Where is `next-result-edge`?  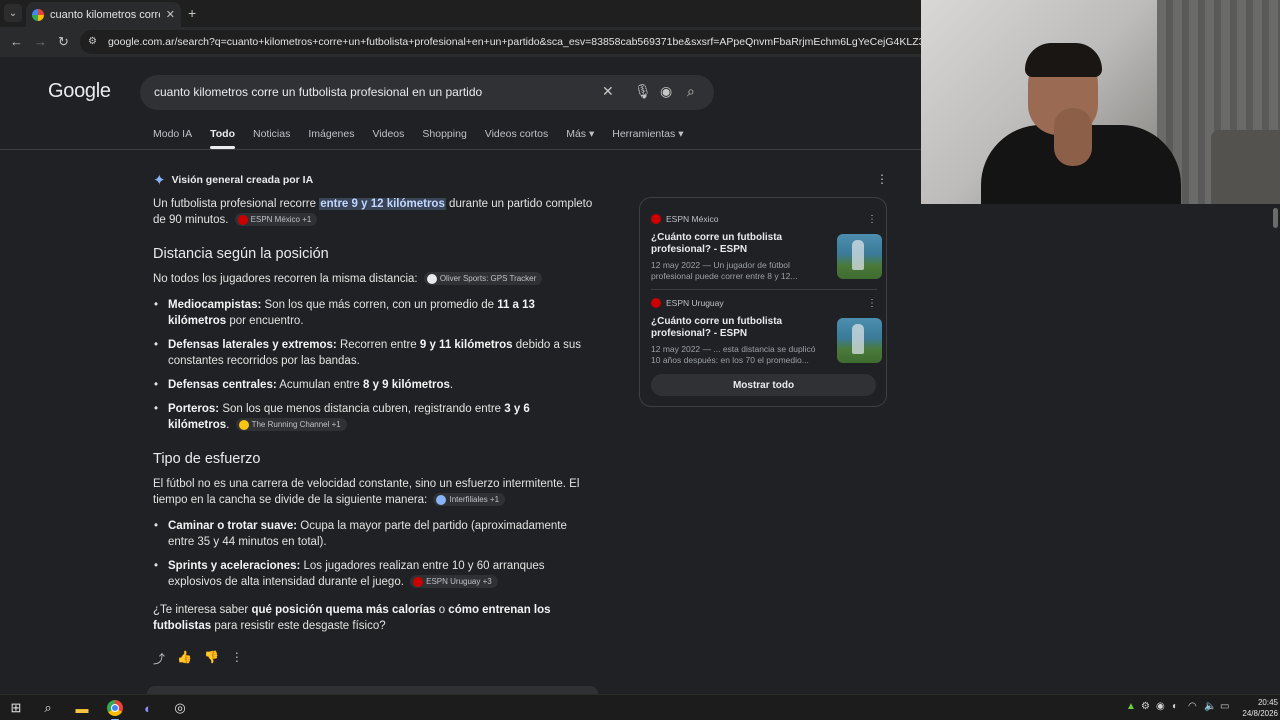
next-result-edge is located at coordinates (372, 690).